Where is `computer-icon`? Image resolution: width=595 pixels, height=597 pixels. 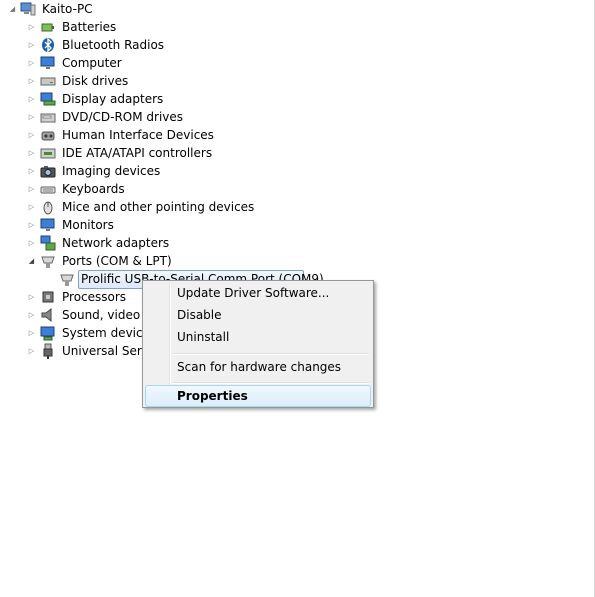
computer-icon is located at coordinates (28, 9).